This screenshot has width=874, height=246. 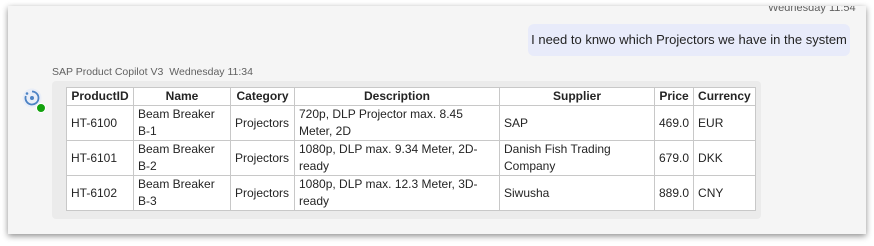 I want to click on cell-supplier: Siwusha, so click(x=577, y=193).